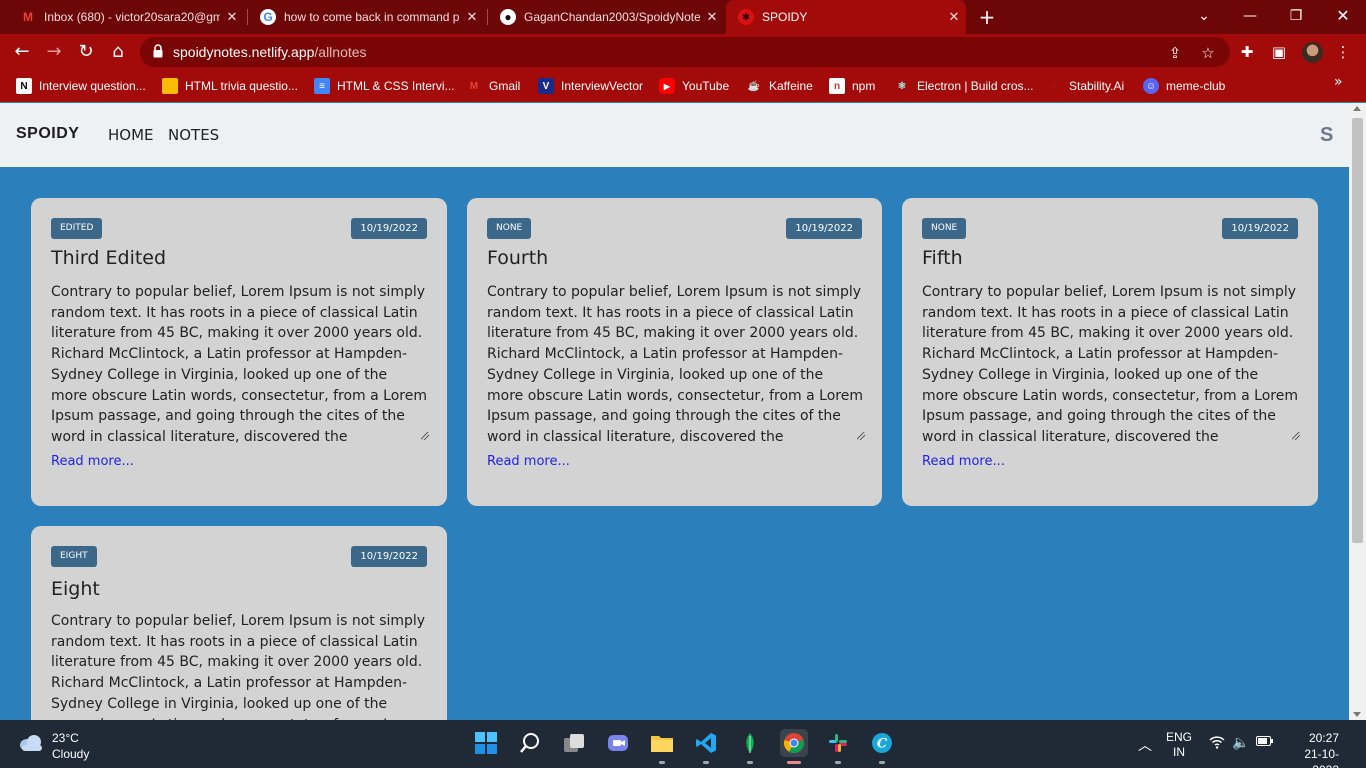 The width and height of the screenshot is (1366, 768). What do you see at coordinates (791, 86) in the screenshot?
I see `bookmark-label: Kaffeine` at bounding box center [791, 86].